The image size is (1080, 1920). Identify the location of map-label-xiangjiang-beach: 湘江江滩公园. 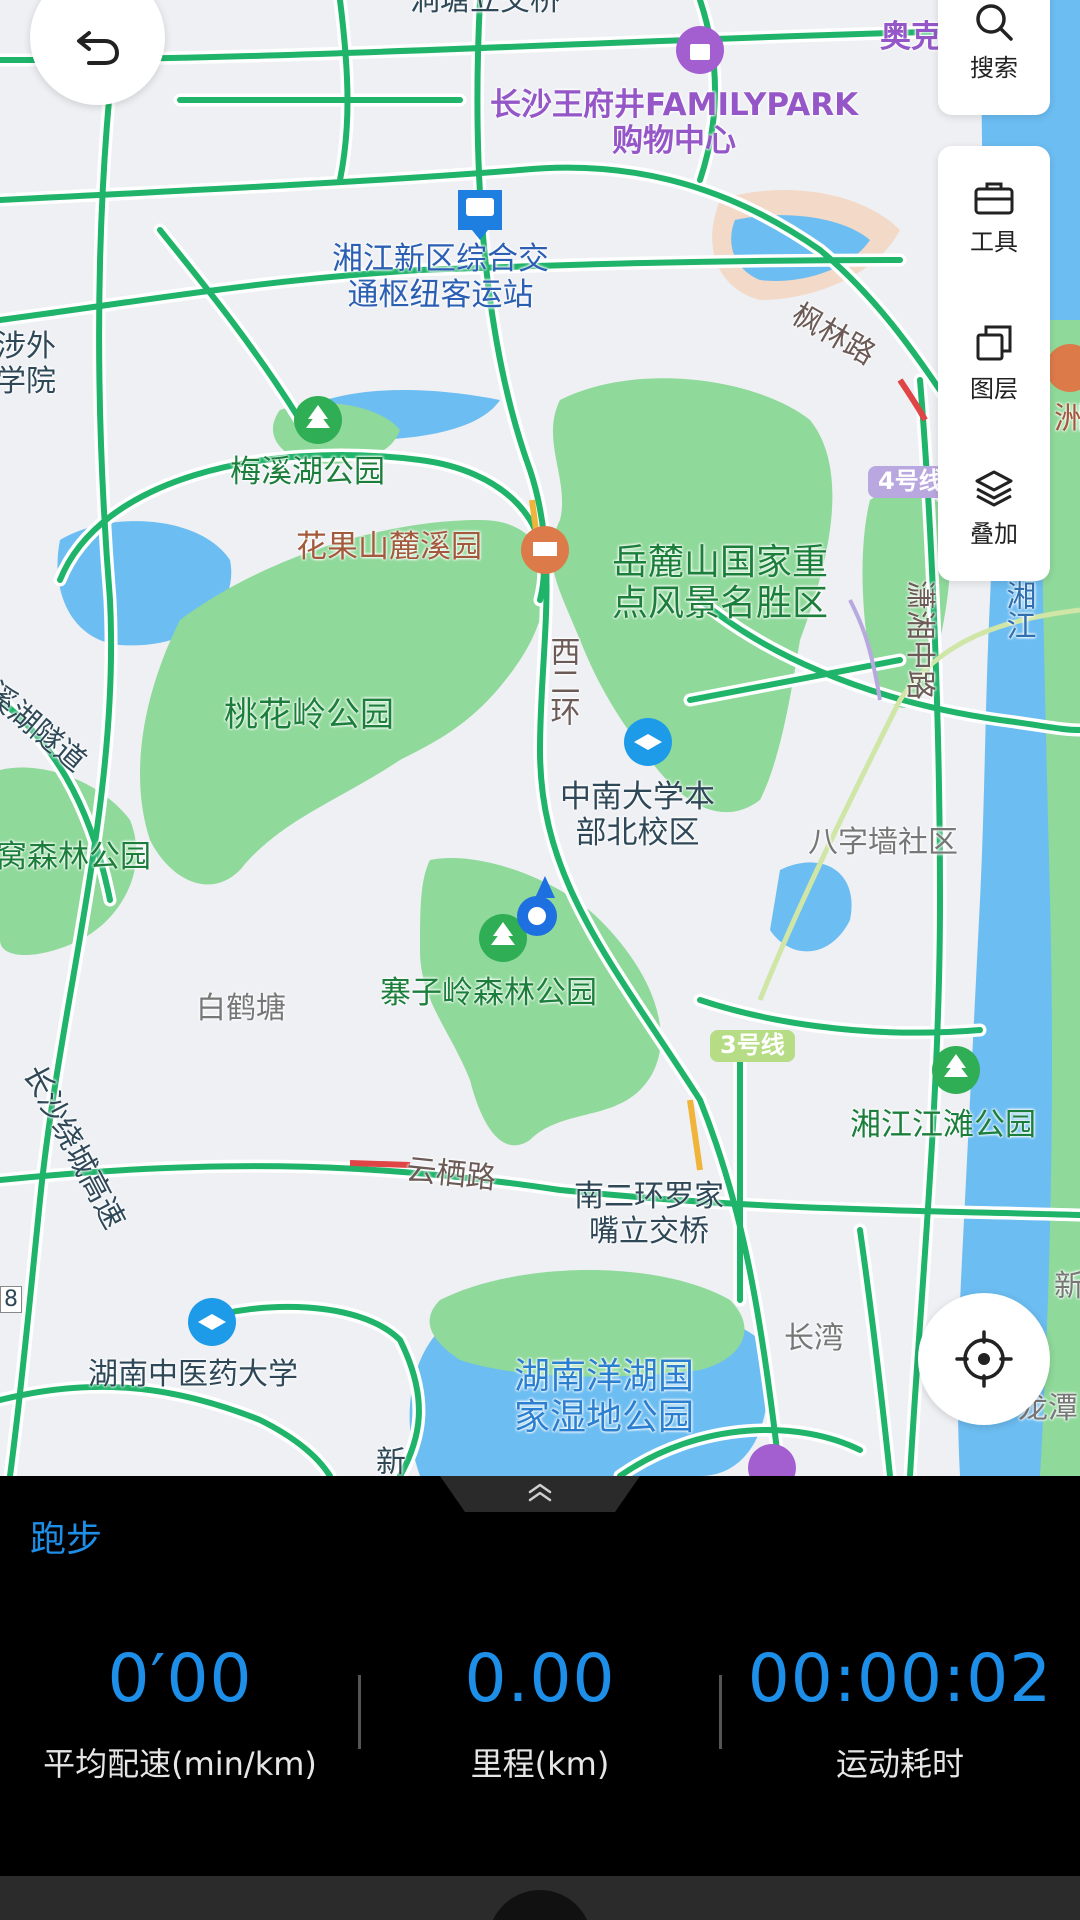
(943, 1125).